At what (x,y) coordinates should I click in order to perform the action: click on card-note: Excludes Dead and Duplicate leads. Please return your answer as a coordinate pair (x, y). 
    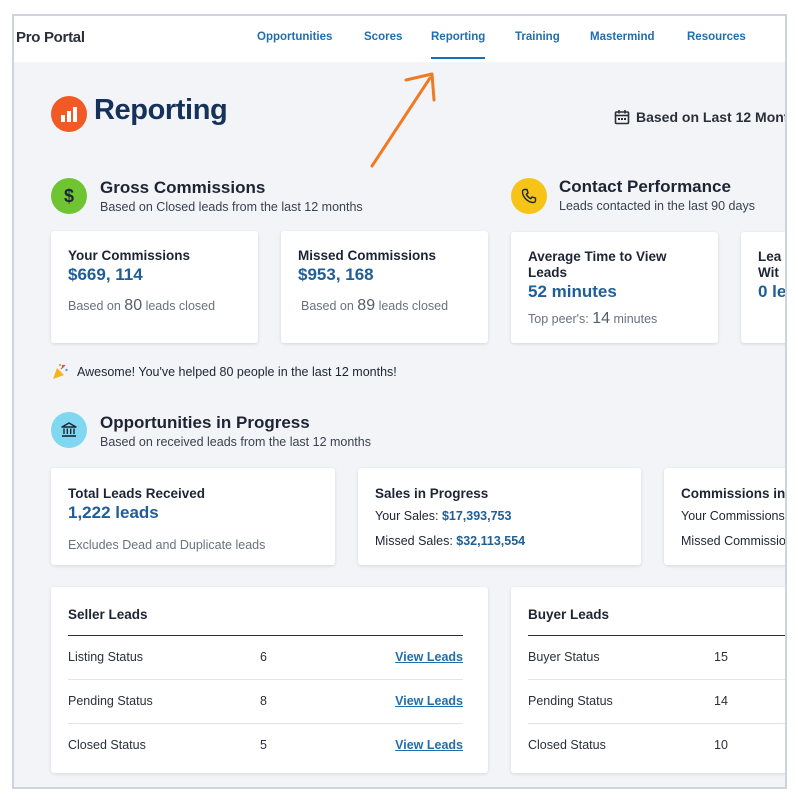
    Looking at the image, I should click on (167, 545).